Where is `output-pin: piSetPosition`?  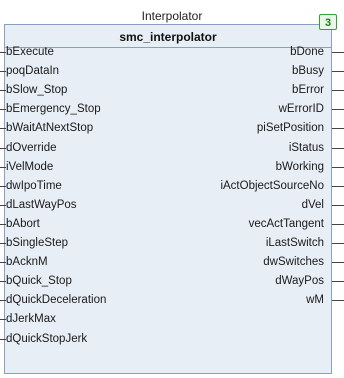 output-pin: piSetPosition is located at coordinates (290, 128).